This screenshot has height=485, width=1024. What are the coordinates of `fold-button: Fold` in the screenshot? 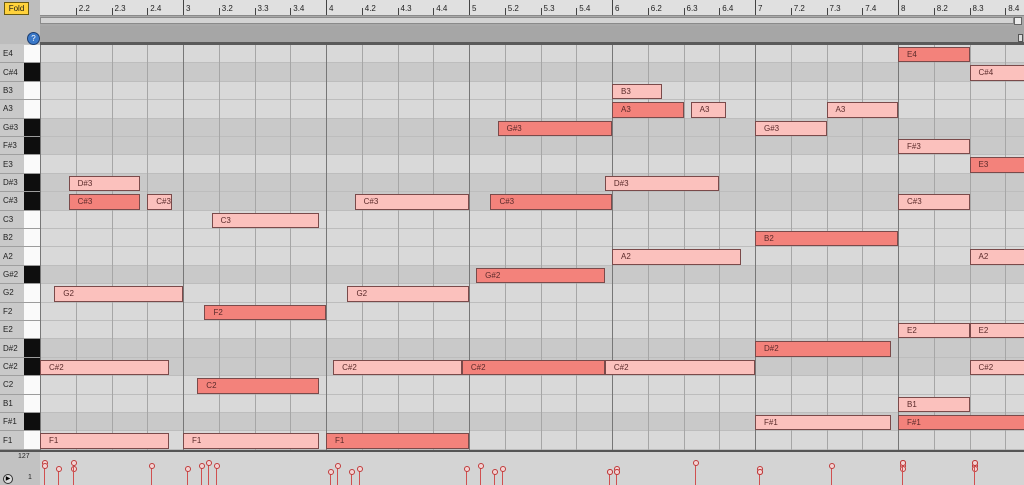 It's located at (16, 8).